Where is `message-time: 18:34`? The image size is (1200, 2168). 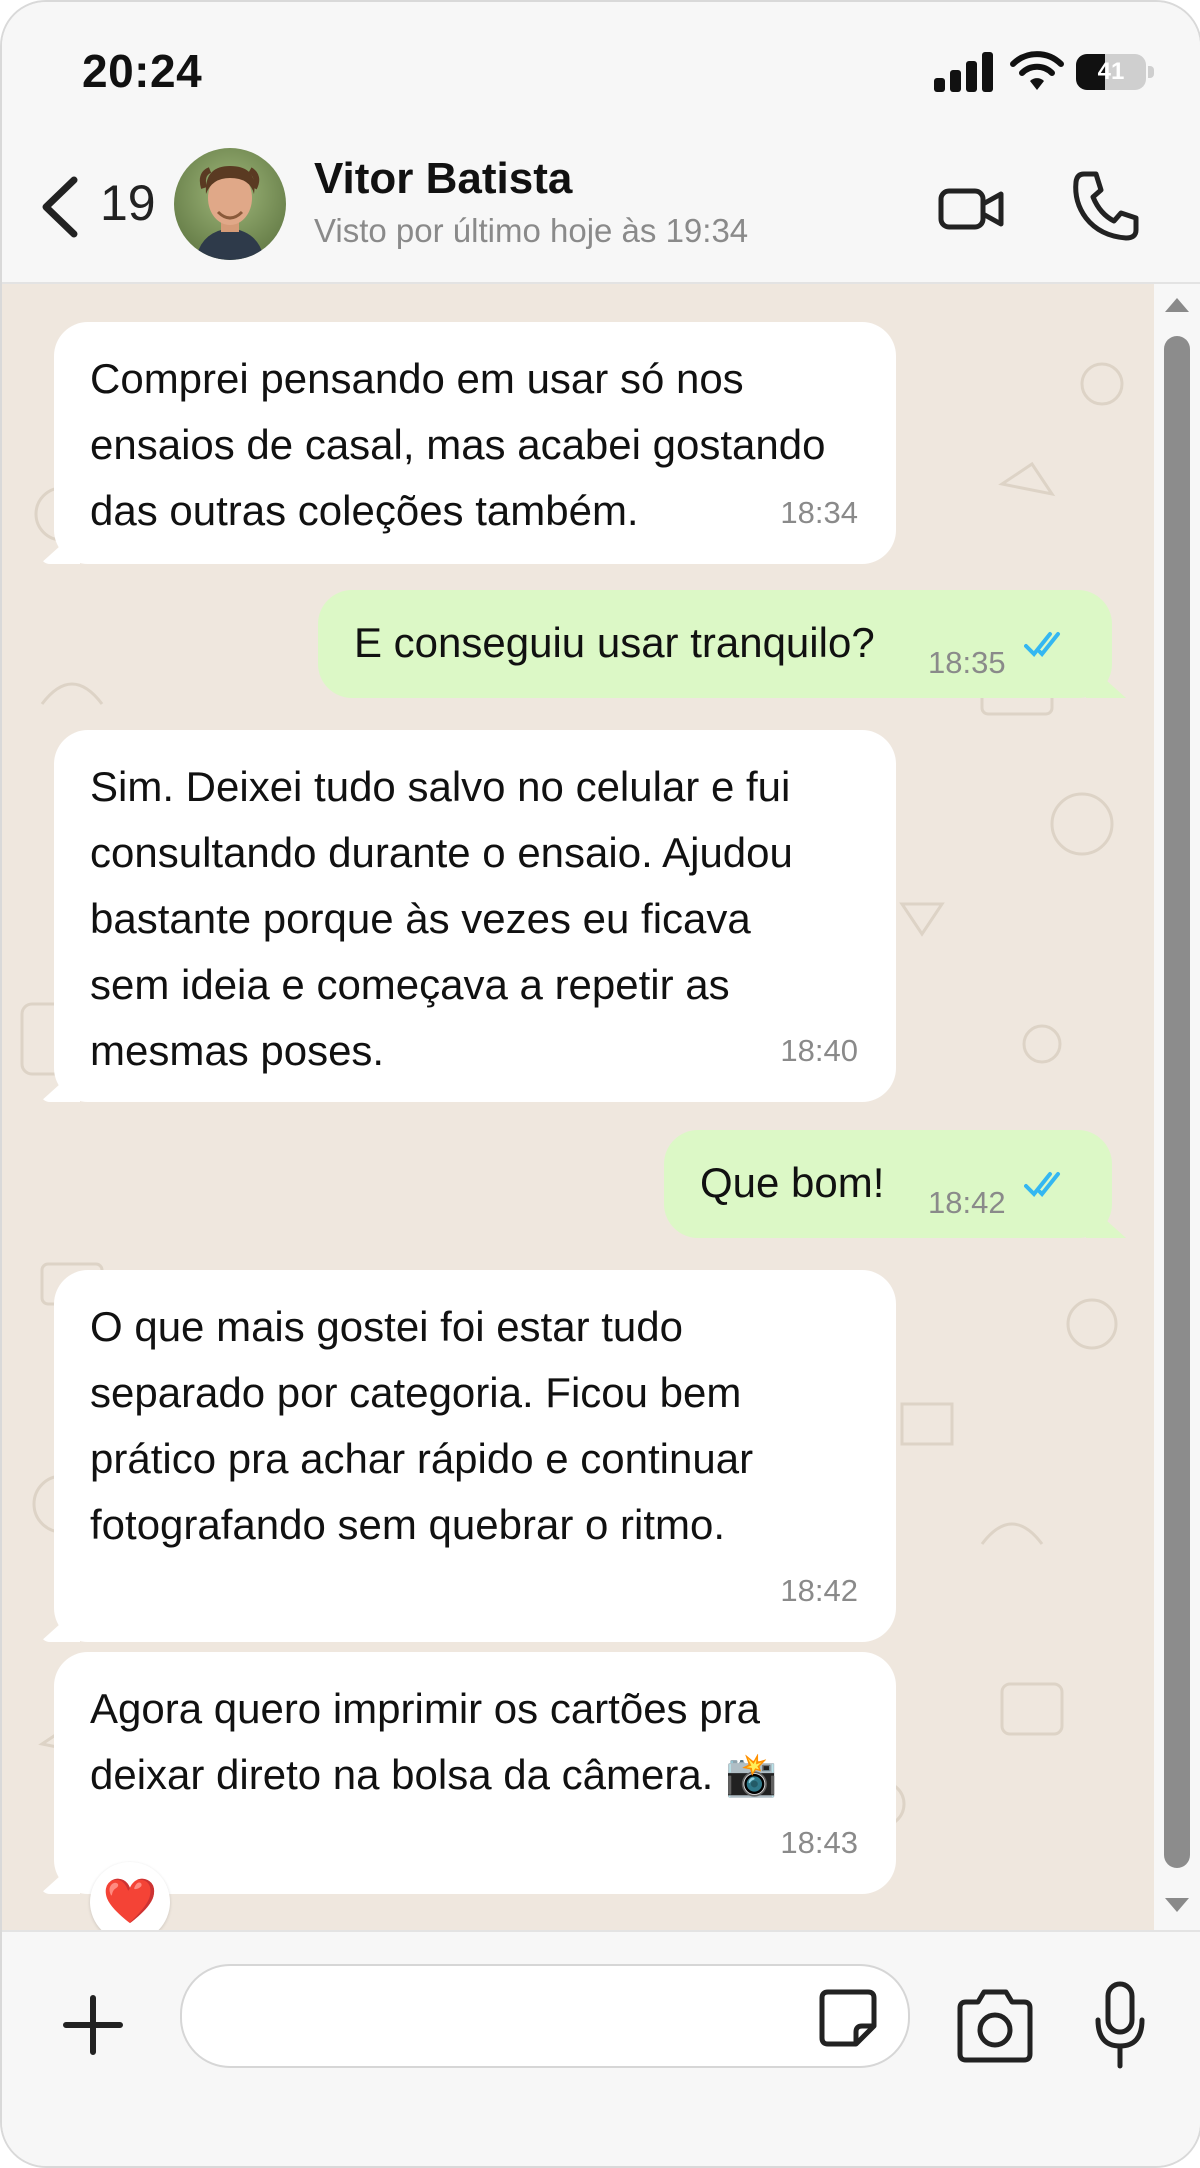 message-time: 18:34 is located at coordinates (819, 512).